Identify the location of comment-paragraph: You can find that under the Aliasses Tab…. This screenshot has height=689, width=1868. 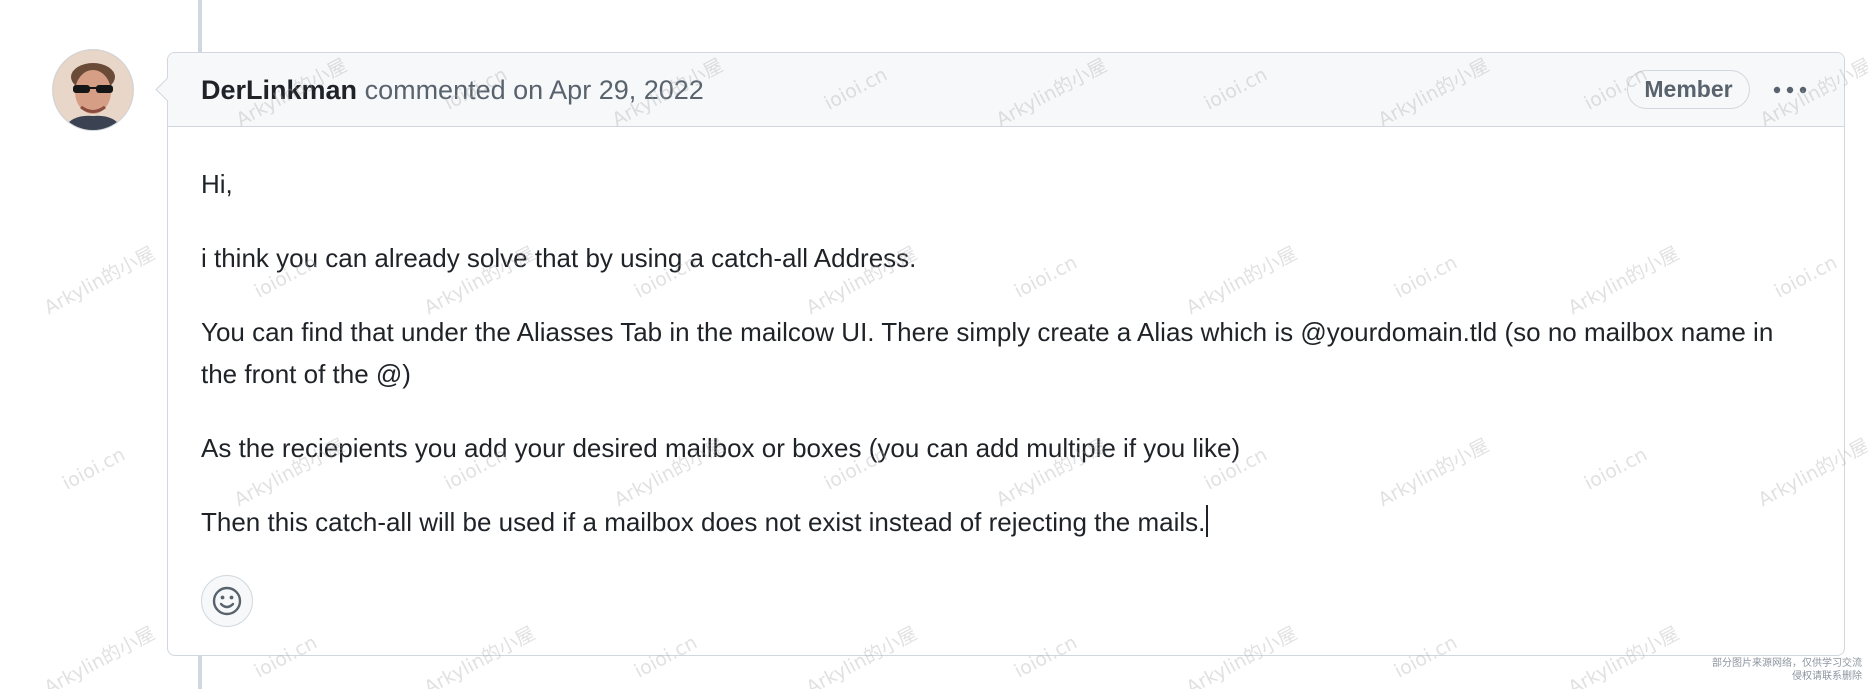
(987, 353).